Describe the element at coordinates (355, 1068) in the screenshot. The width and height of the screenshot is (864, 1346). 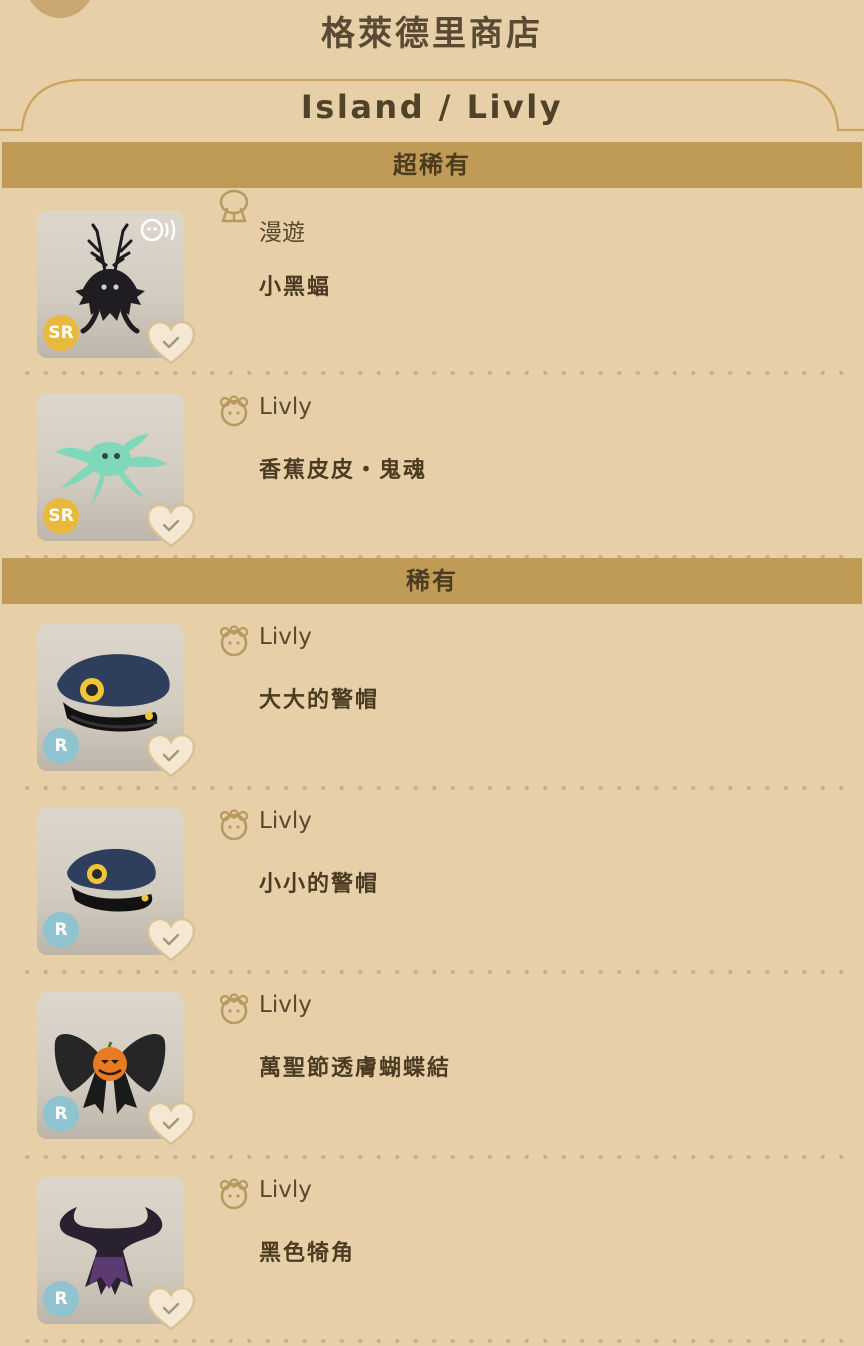
I see `item-name: 萬聖節透膚蝴蝶結` at that location.